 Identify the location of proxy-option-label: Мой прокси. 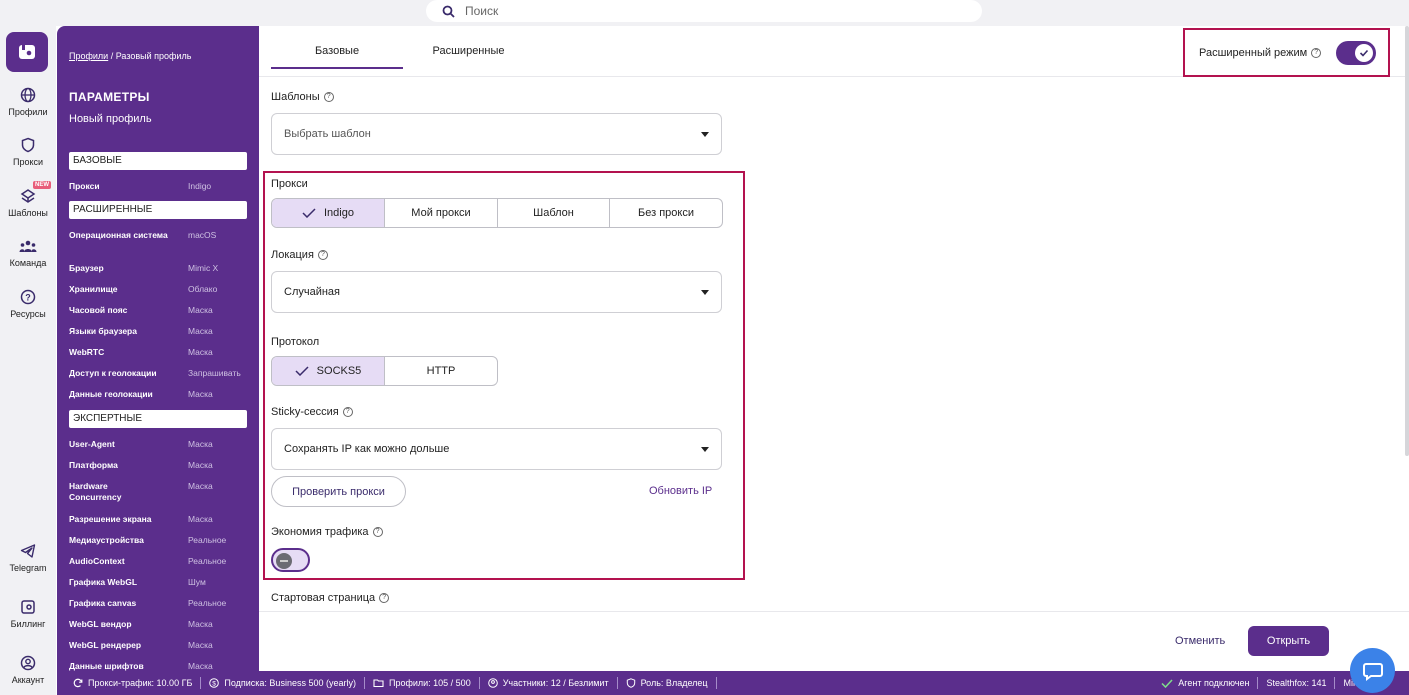
(441, 213).